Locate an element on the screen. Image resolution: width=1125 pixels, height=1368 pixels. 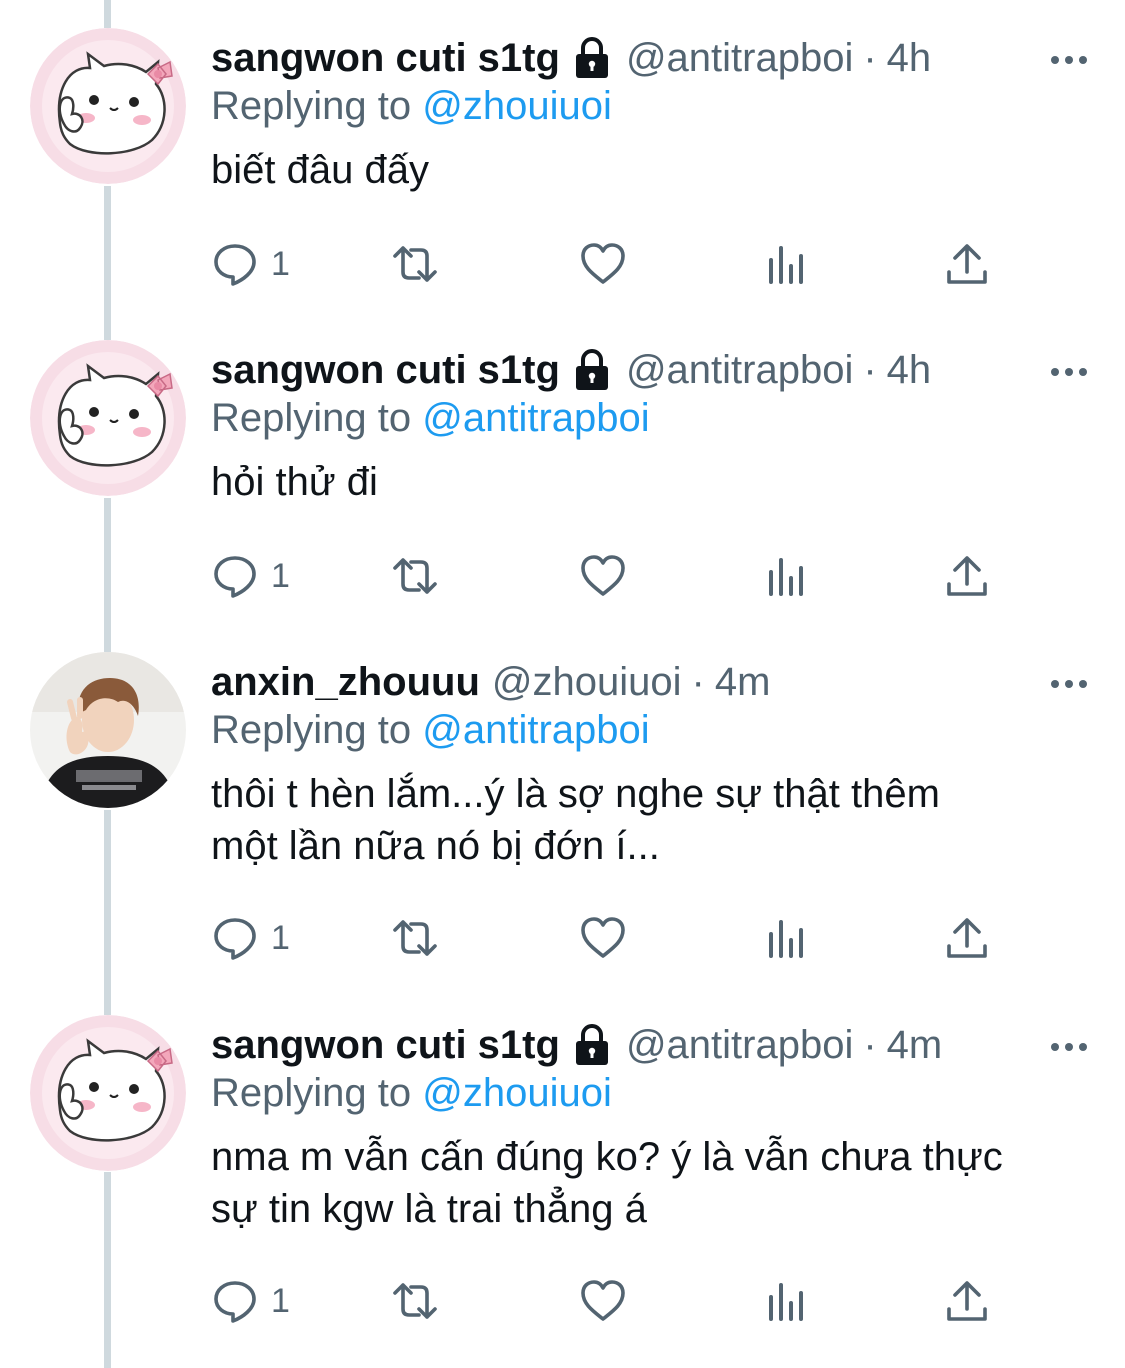
tweet-text-line: sự tin kgw là trai thẳng á is located at coordinates (429, 1209).